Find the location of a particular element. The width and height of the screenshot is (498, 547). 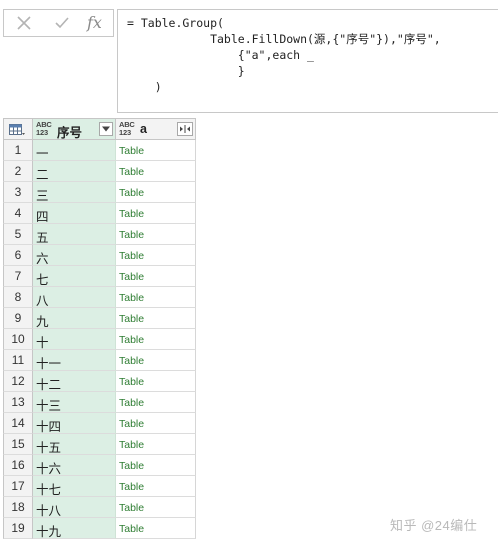

table-row: 3 三 Table is located at coordinates (99, 192).